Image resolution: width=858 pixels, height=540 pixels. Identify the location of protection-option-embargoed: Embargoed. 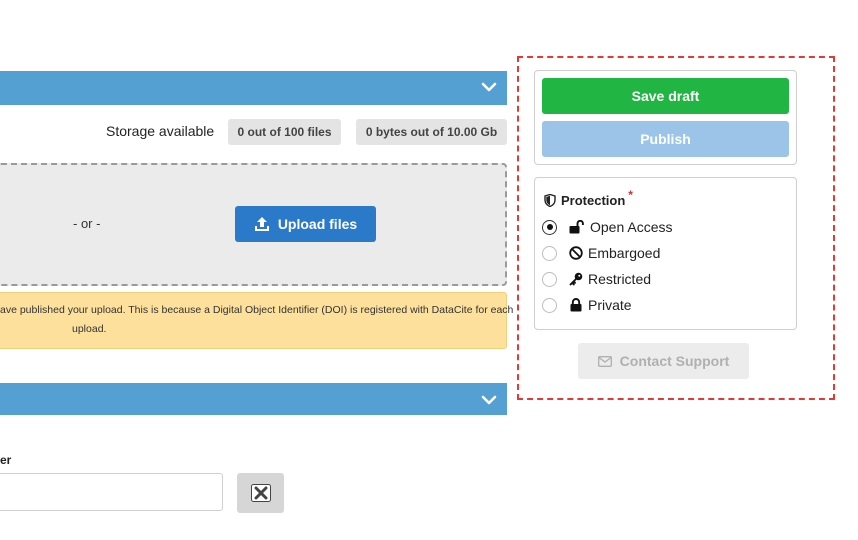
(601, 253).